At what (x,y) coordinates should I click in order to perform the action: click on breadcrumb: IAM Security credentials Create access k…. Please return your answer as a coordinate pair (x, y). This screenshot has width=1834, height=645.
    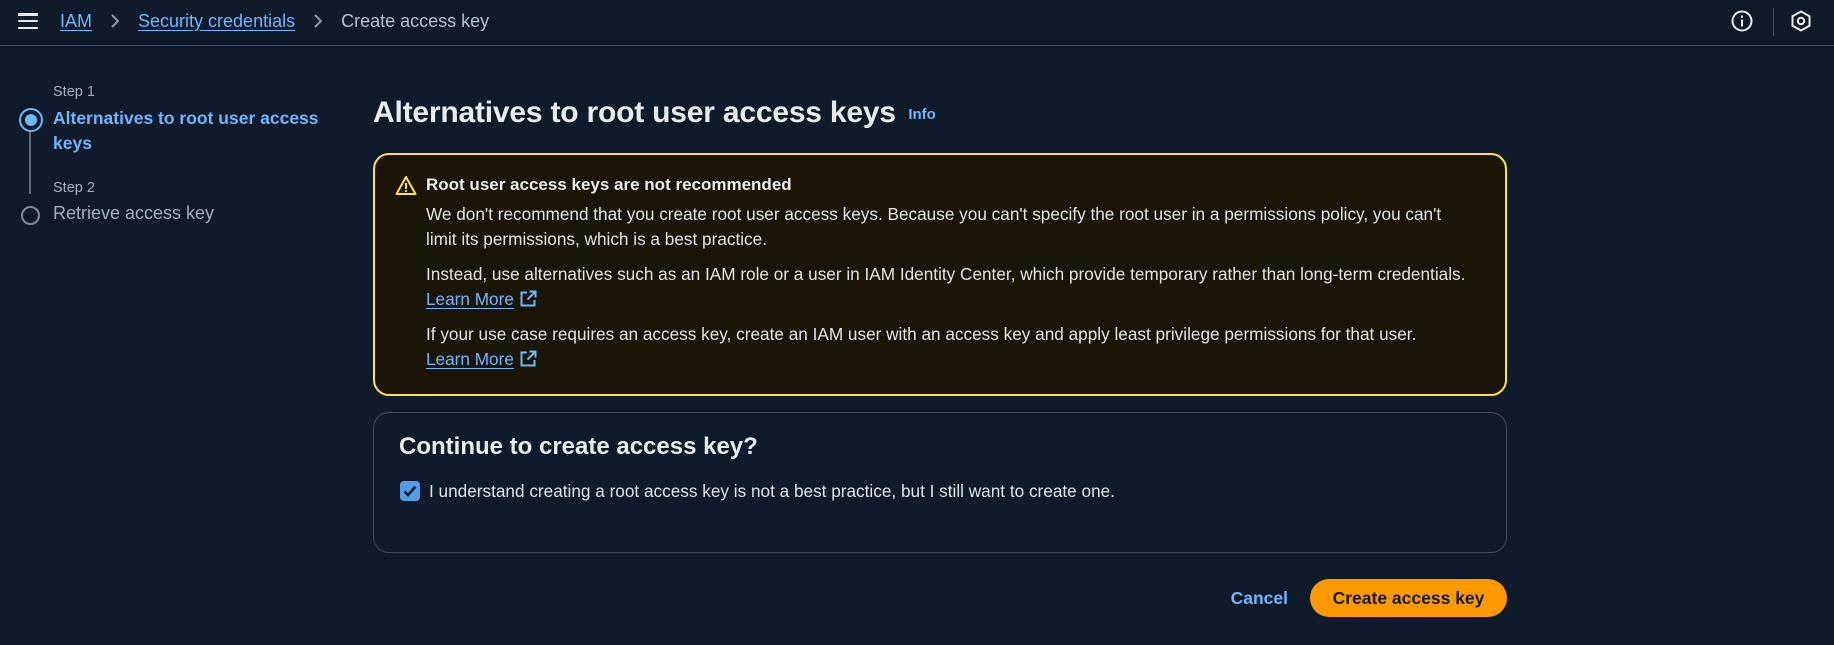
    Looking at the image, I should click on (274, 21).